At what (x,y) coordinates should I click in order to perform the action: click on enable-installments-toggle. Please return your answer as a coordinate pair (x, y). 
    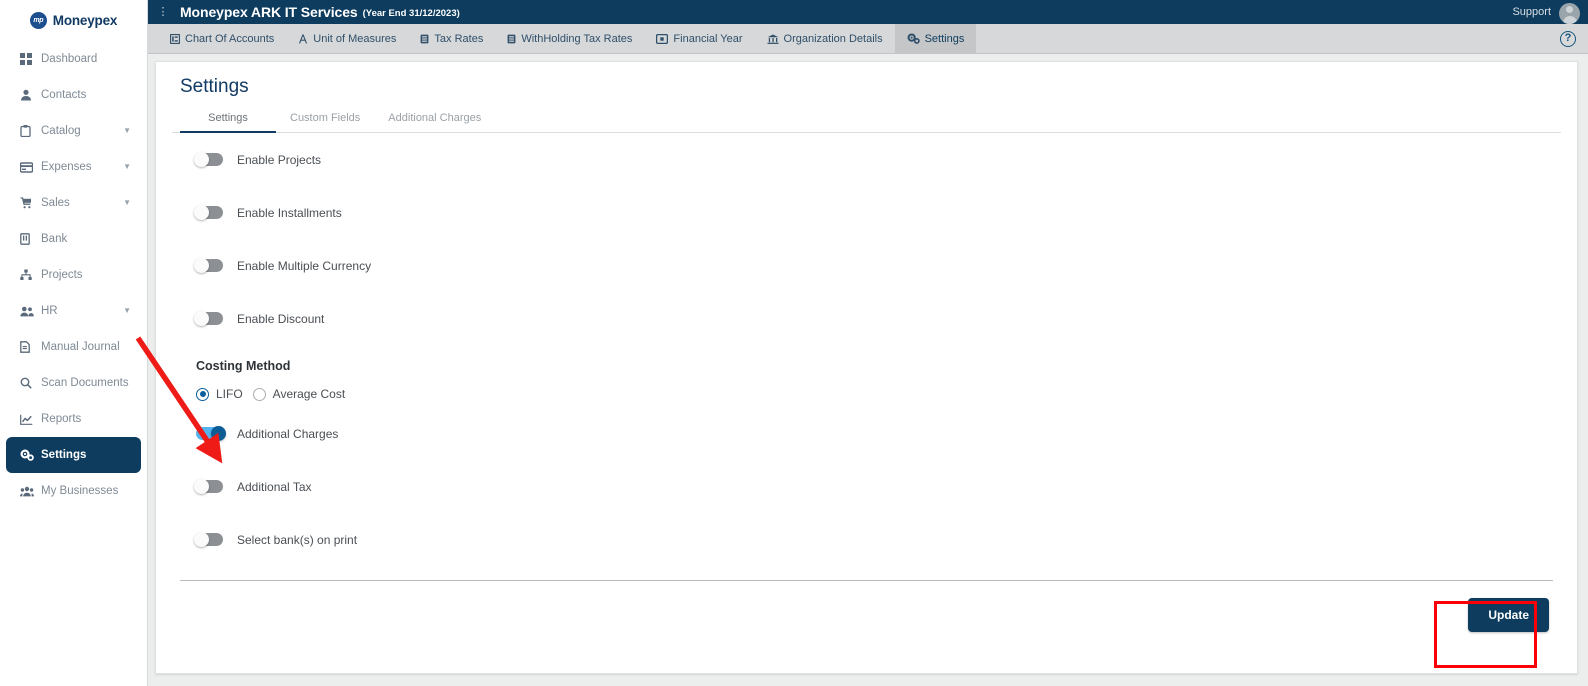
    Looking at the image, I should click on (208, 212).